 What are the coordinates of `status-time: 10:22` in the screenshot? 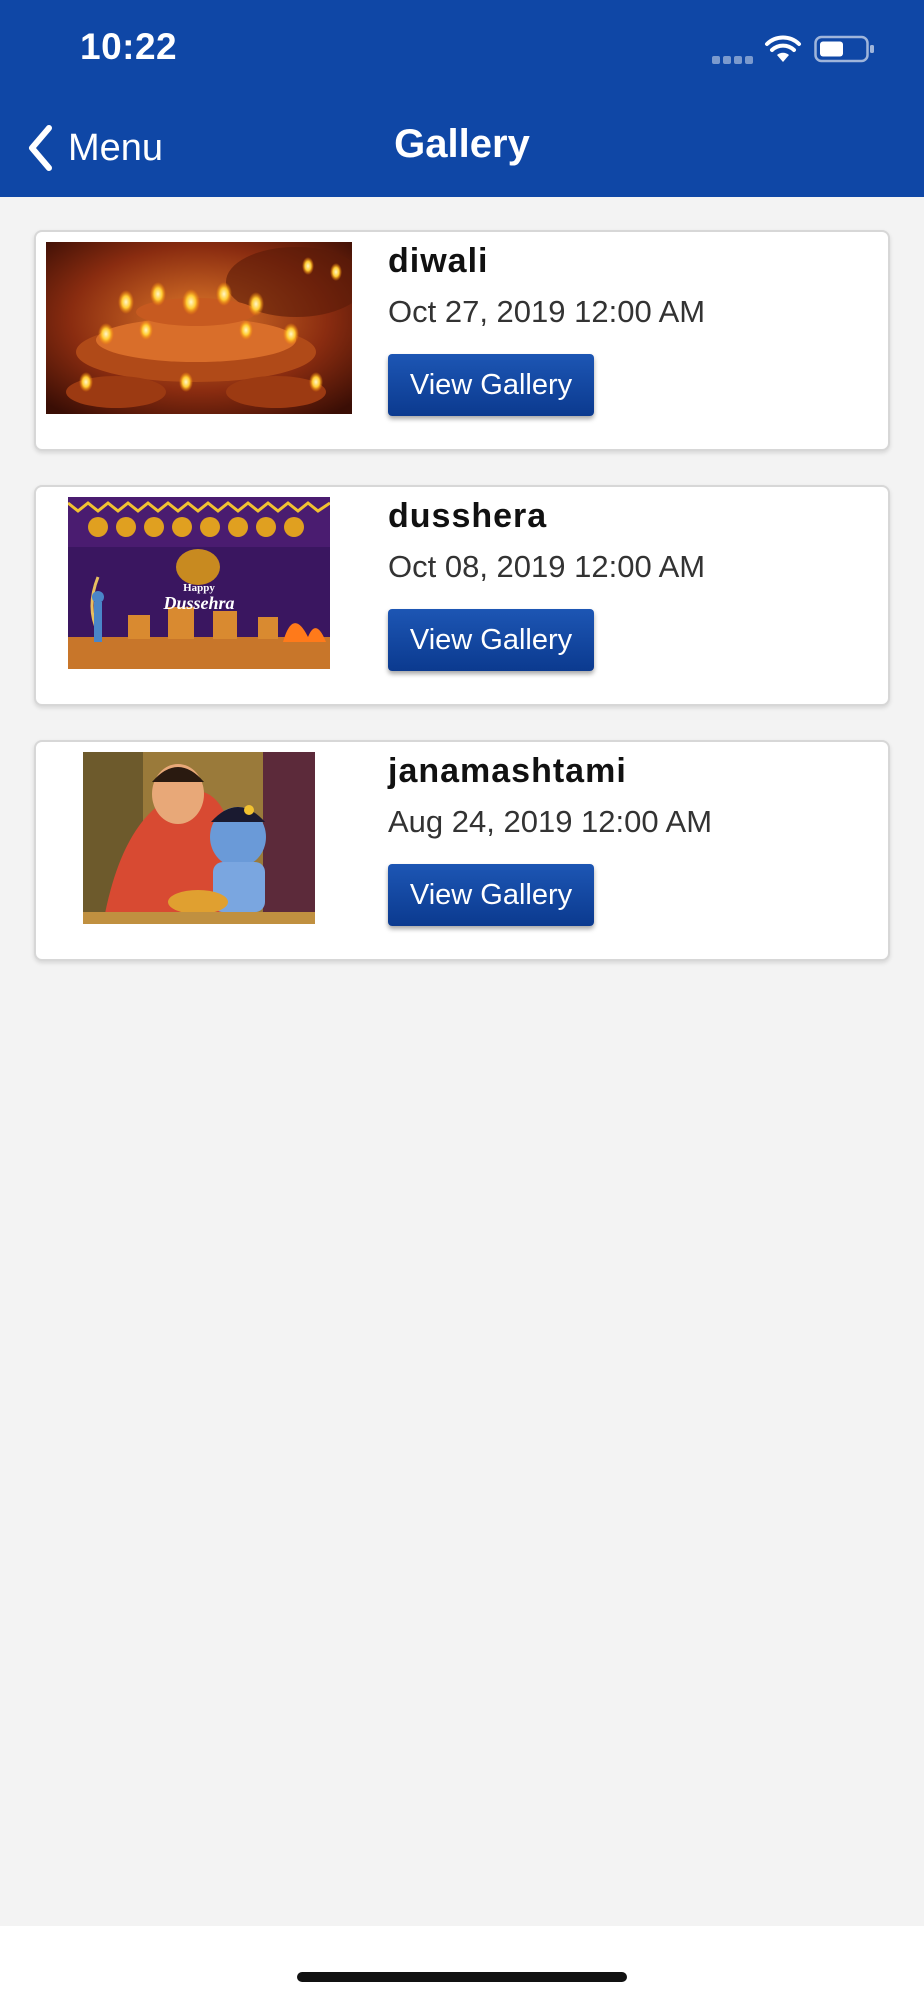 It's located at (129, 46).